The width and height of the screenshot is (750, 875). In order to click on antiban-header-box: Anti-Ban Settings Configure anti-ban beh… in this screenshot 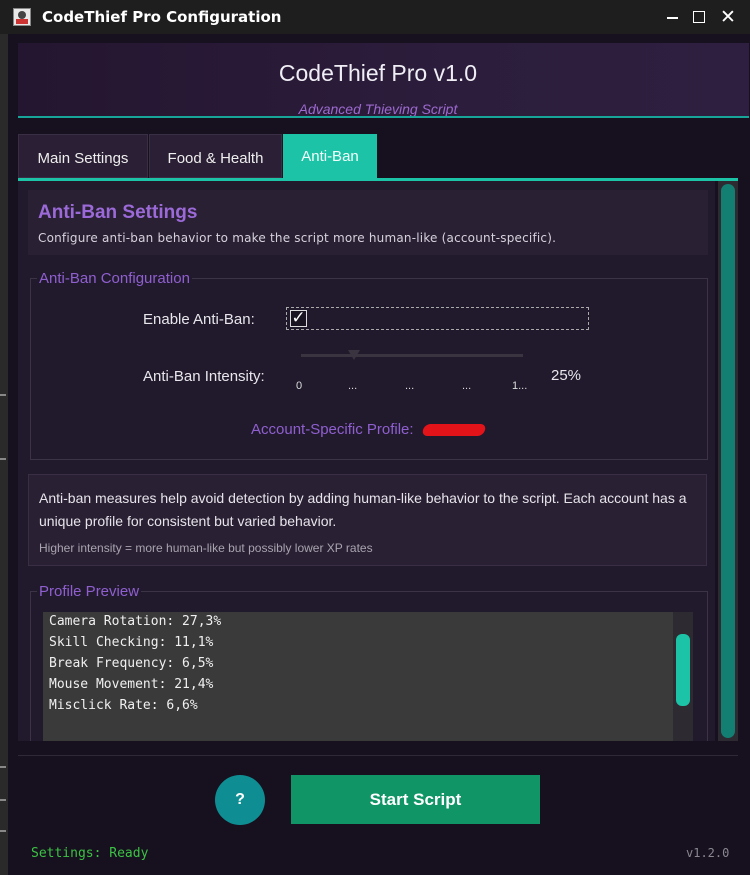, I will do `click(368, 222)`.